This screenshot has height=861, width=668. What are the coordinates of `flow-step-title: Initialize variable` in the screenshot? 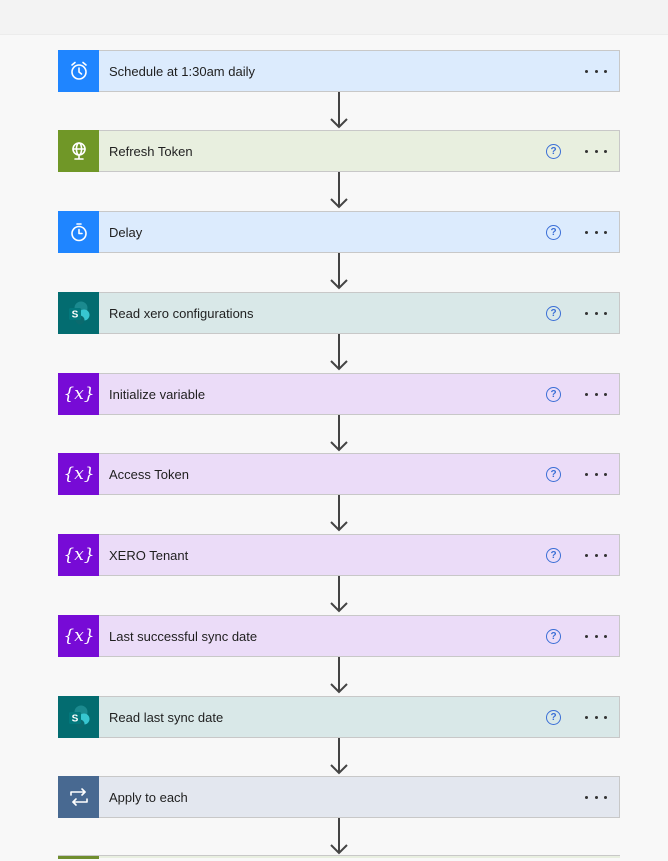 It's located at (157, 394).